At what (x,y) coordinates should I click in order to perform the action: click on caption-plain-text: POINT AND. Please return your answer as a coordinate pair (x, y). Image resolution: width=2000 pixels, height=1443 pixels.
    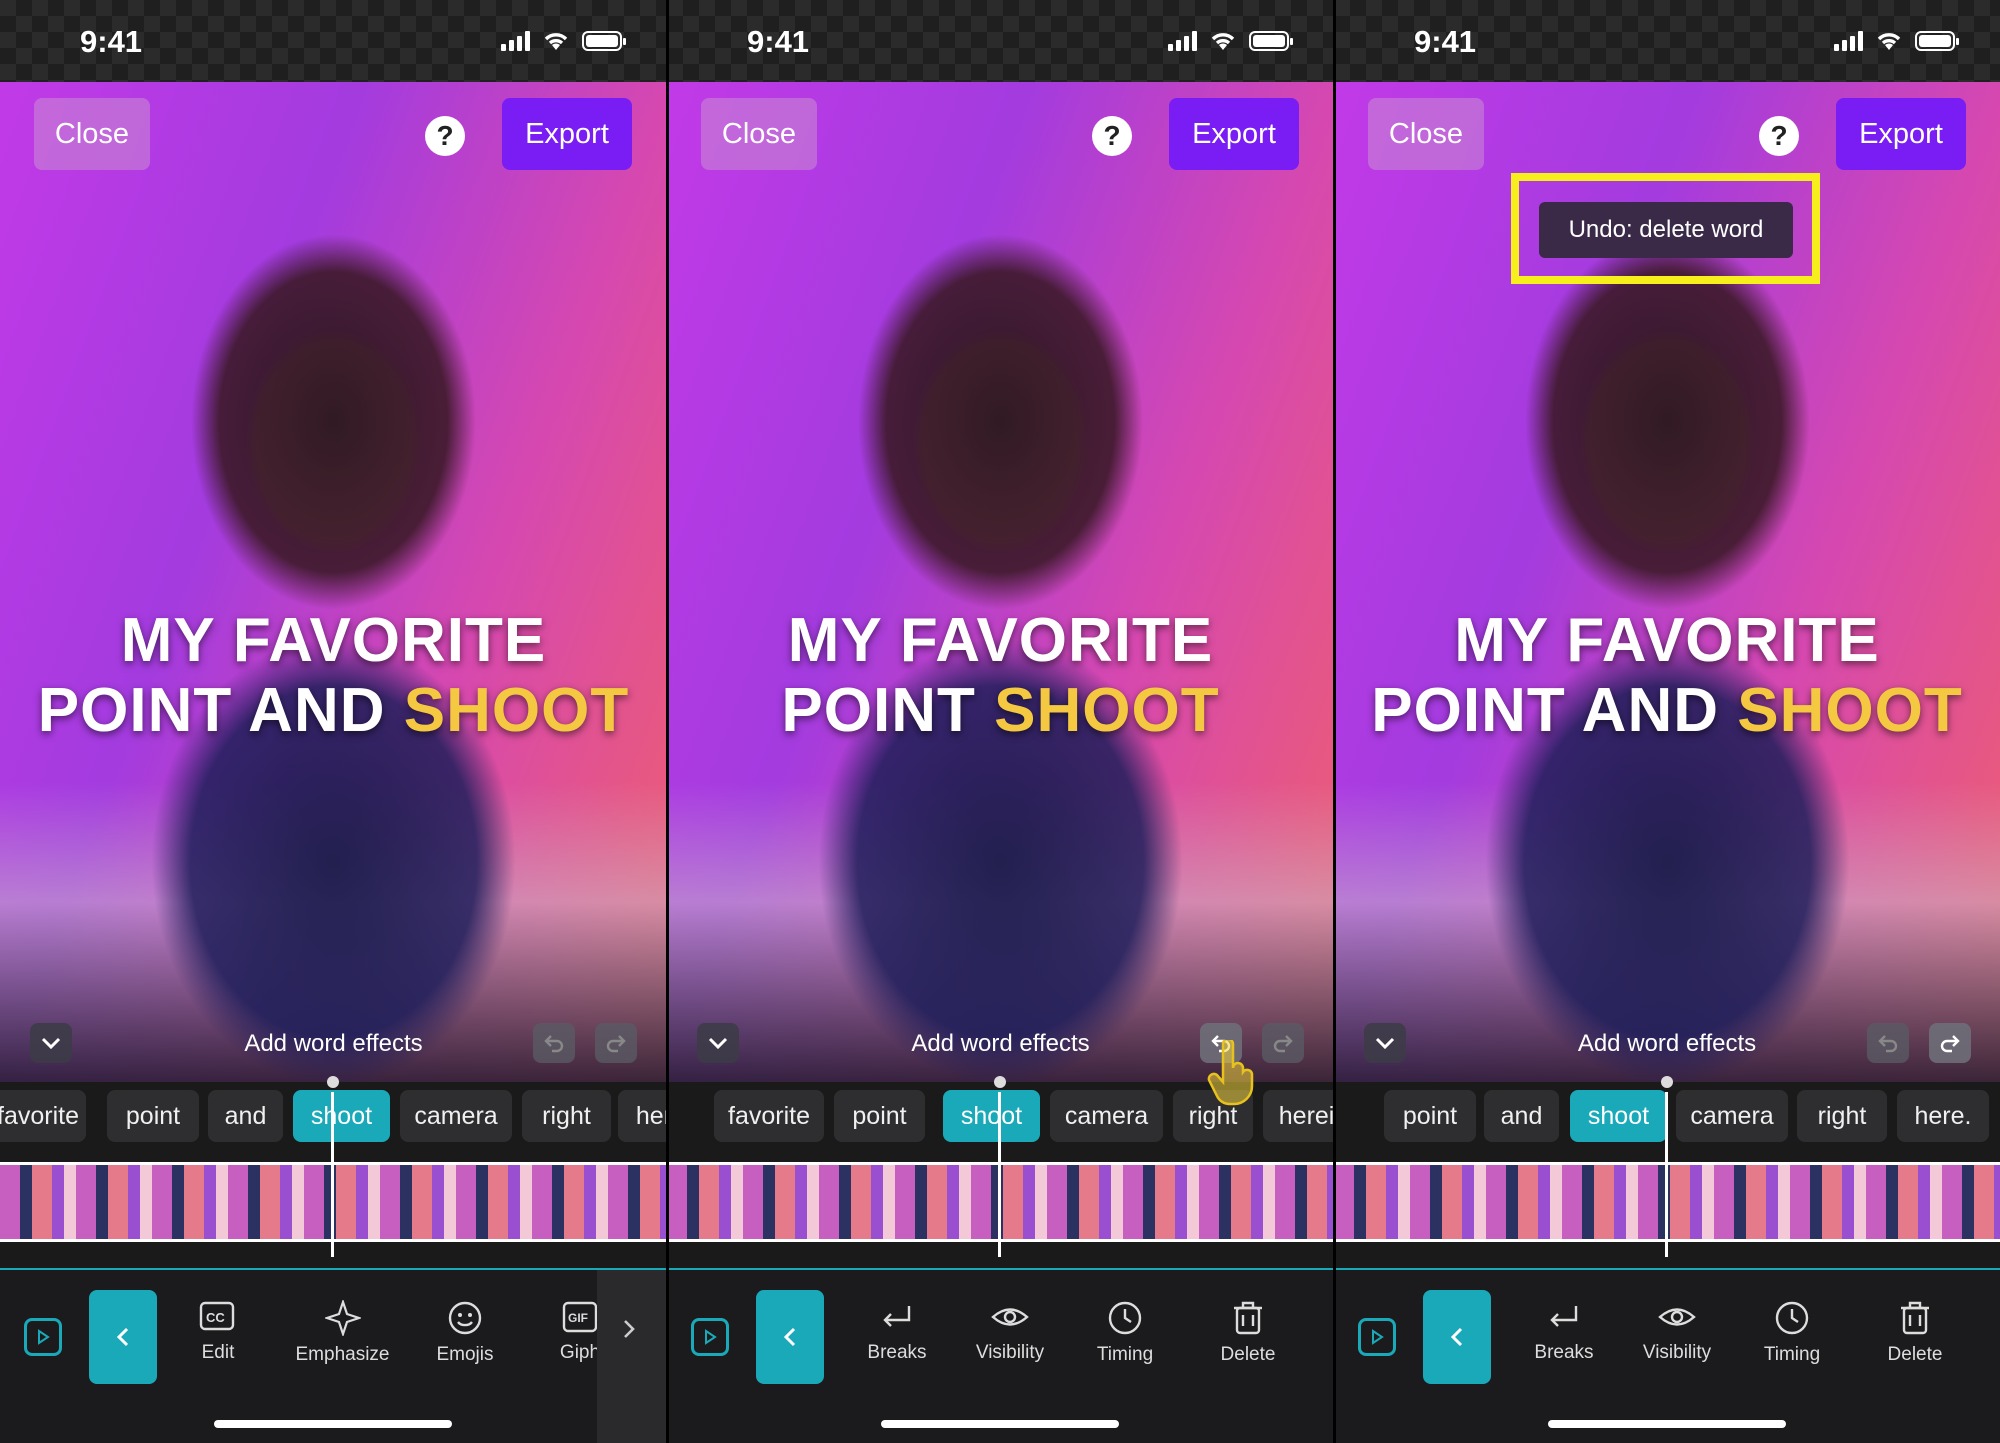
    Looking at the image, I should click on (1545, 710).